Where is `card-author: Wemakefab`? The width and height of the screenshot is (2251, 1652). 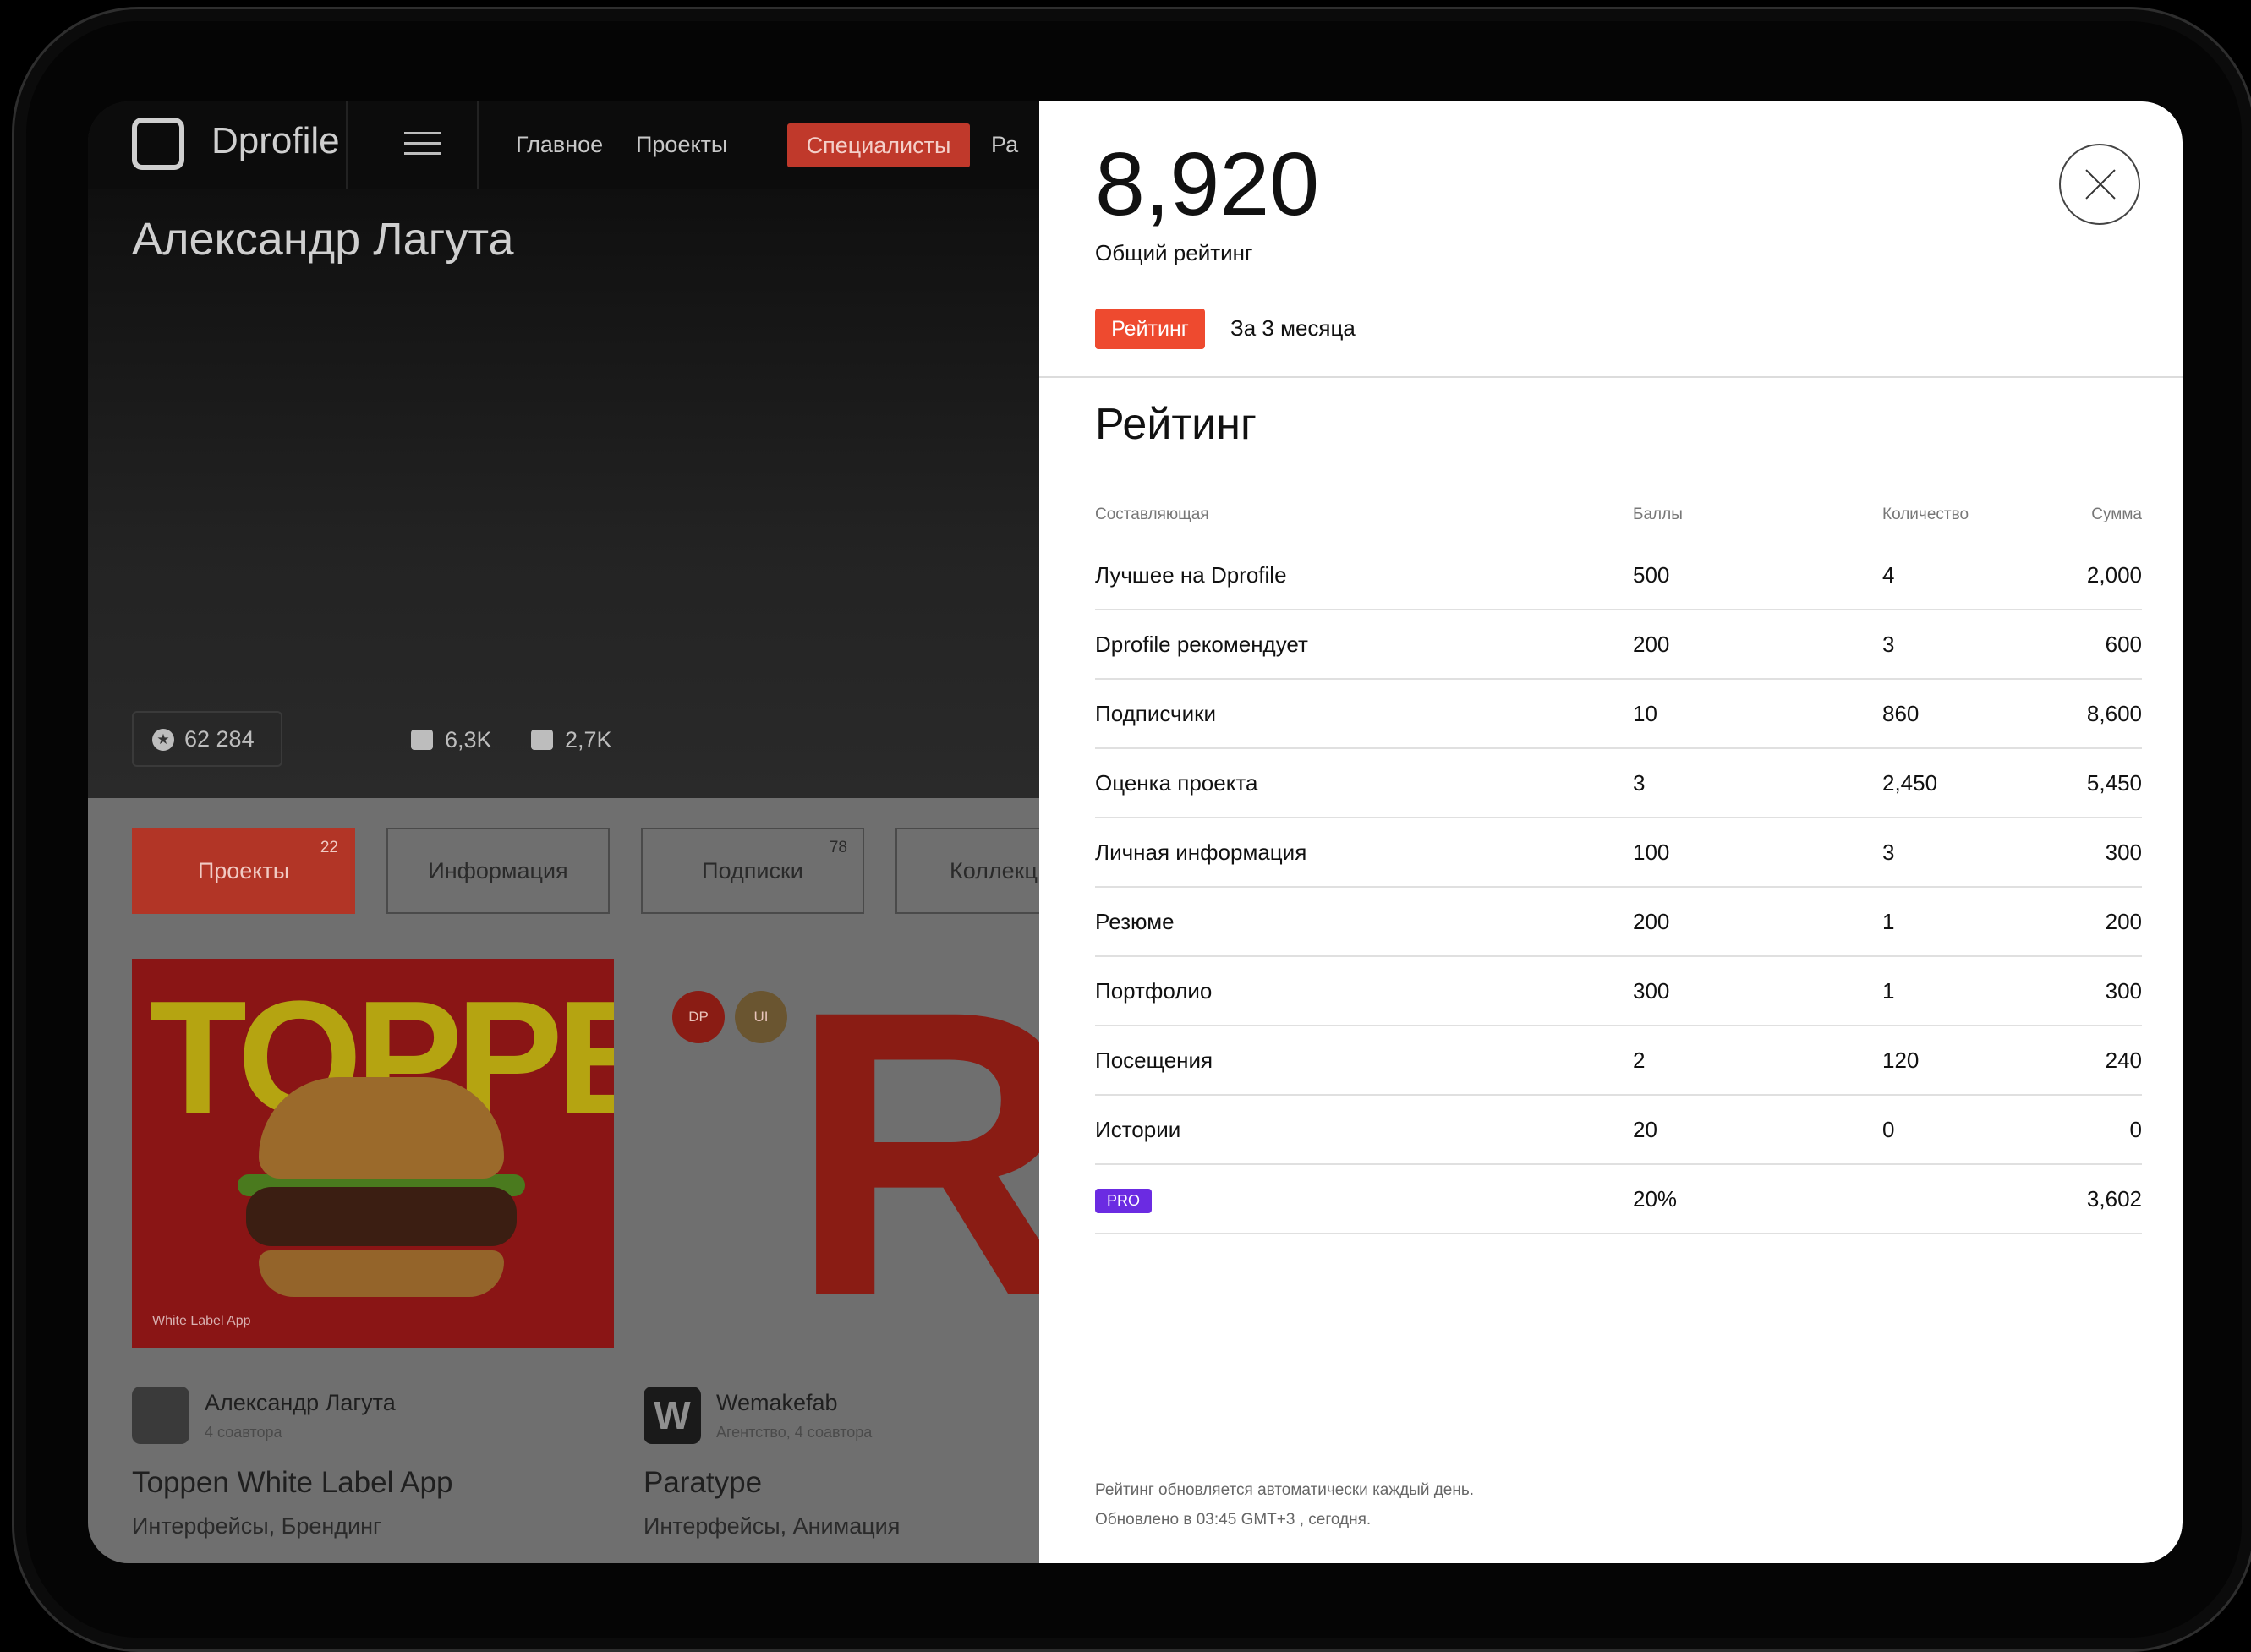
card-author: Wemakefab is located at coordinates (777, 1403).